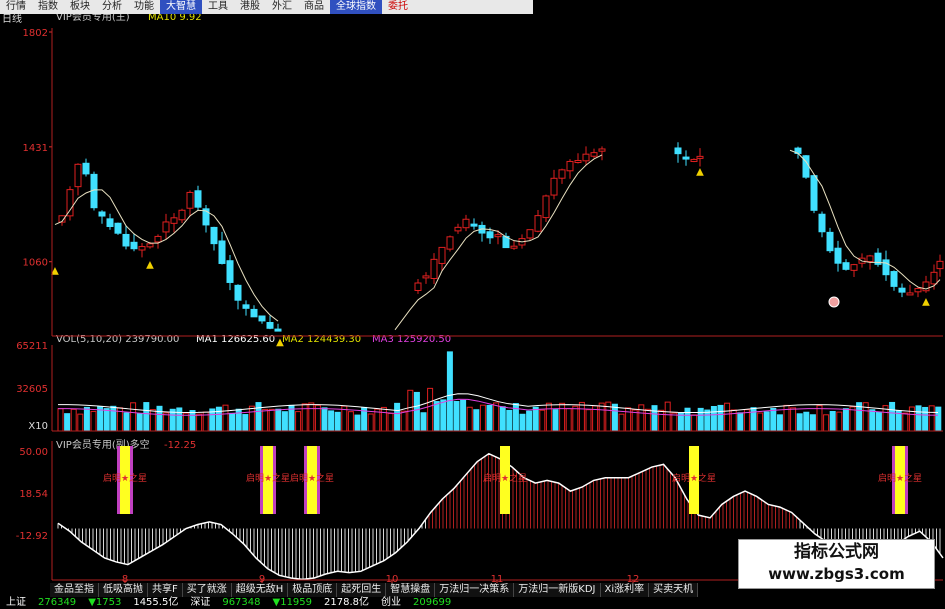  What do you see at coordinates (475, 590) in the screenshot?
I see `indicator-tab: 万法归一决策系` at bounding box center [475, 590].